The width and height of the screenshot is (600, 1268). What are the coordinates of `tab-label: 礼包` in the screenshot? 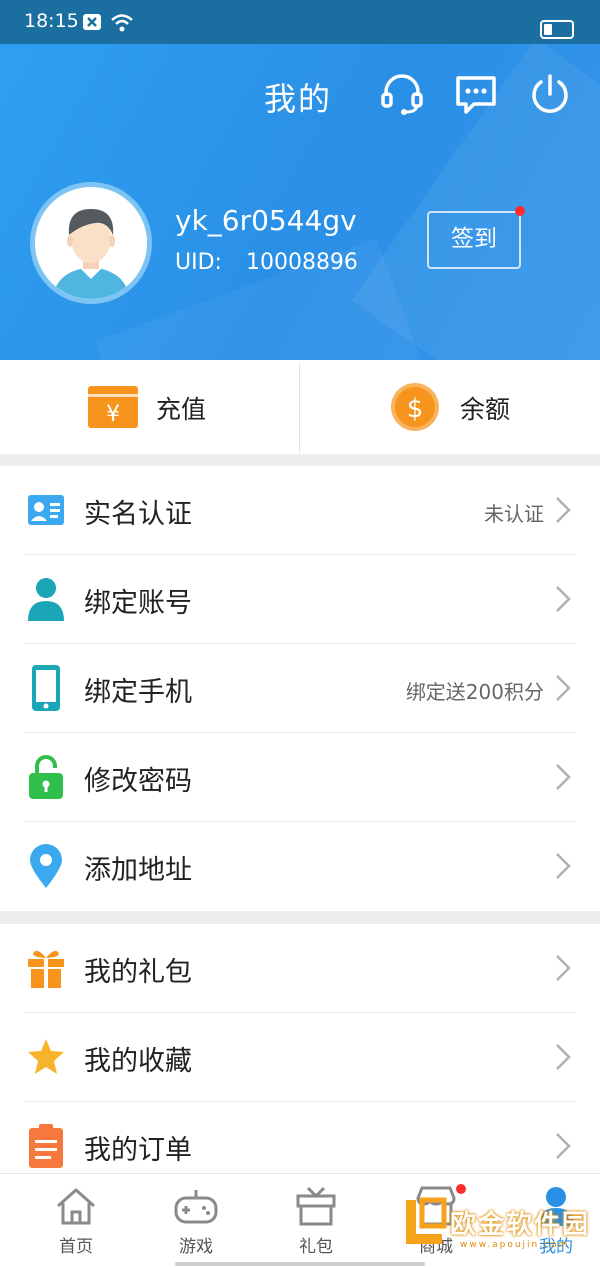 It's located at (316, 1247).